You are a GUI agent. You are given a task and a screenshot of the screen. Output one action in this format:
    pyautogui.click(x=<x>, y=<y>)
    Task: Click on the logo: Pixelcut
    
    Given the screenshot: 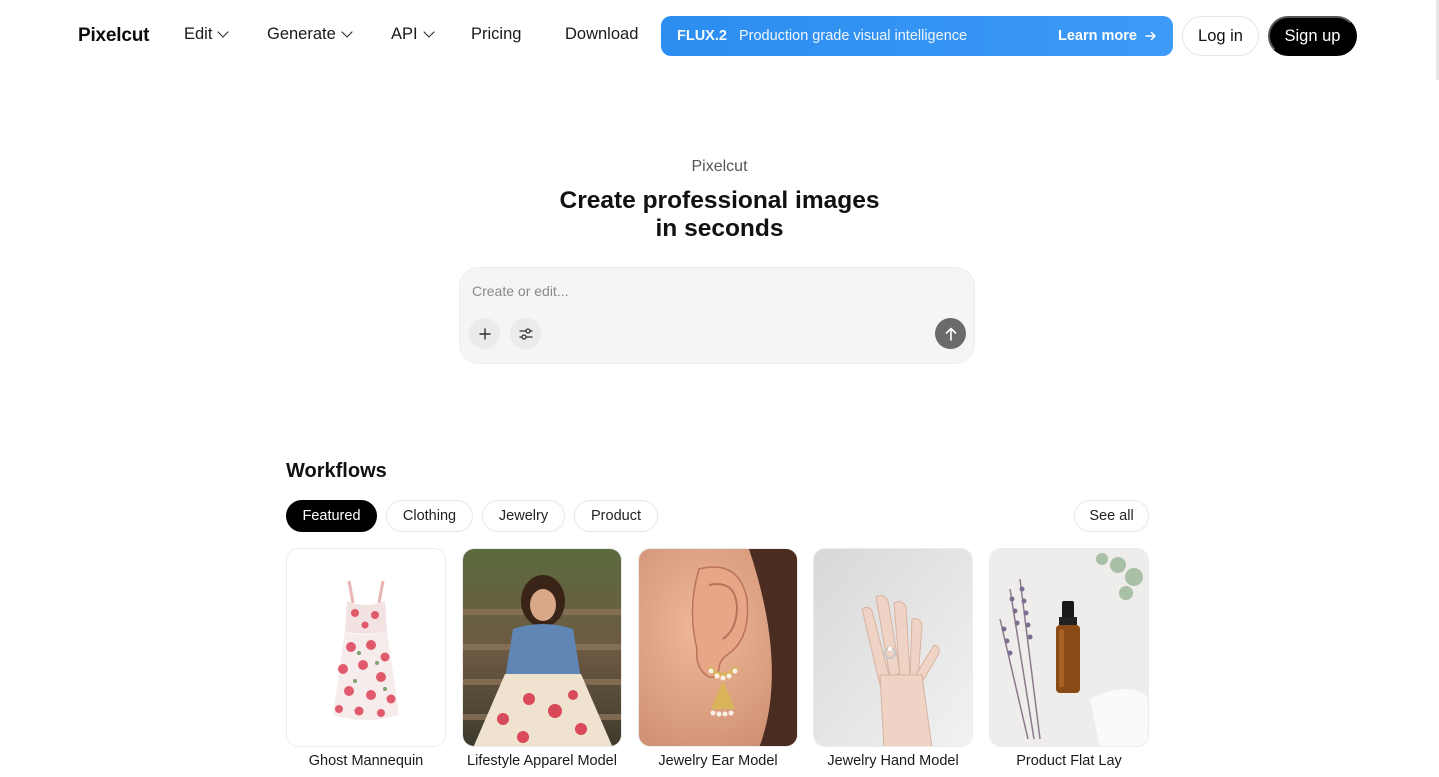 What is the action you would take?
    pyautogui.click(x=113, y=36)
    